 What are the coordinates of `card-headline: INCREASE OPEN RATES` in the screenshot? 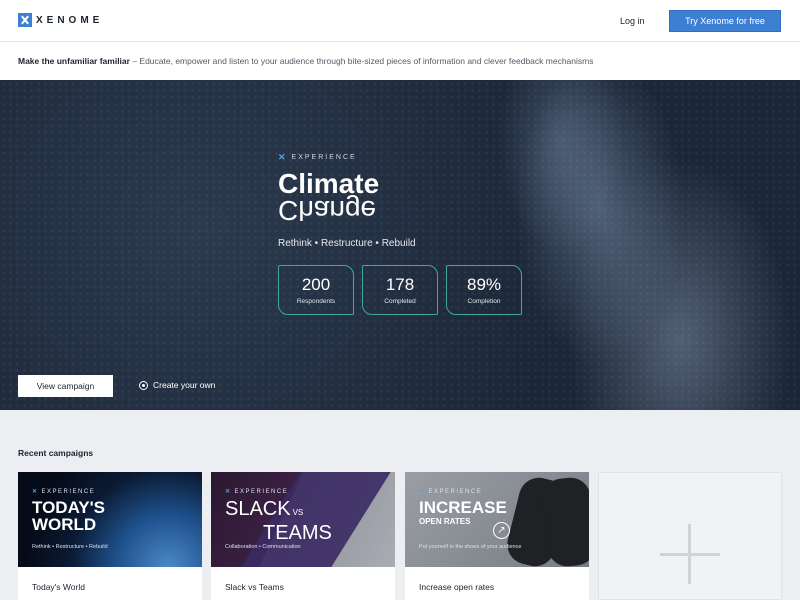 It's located at (463, 513).